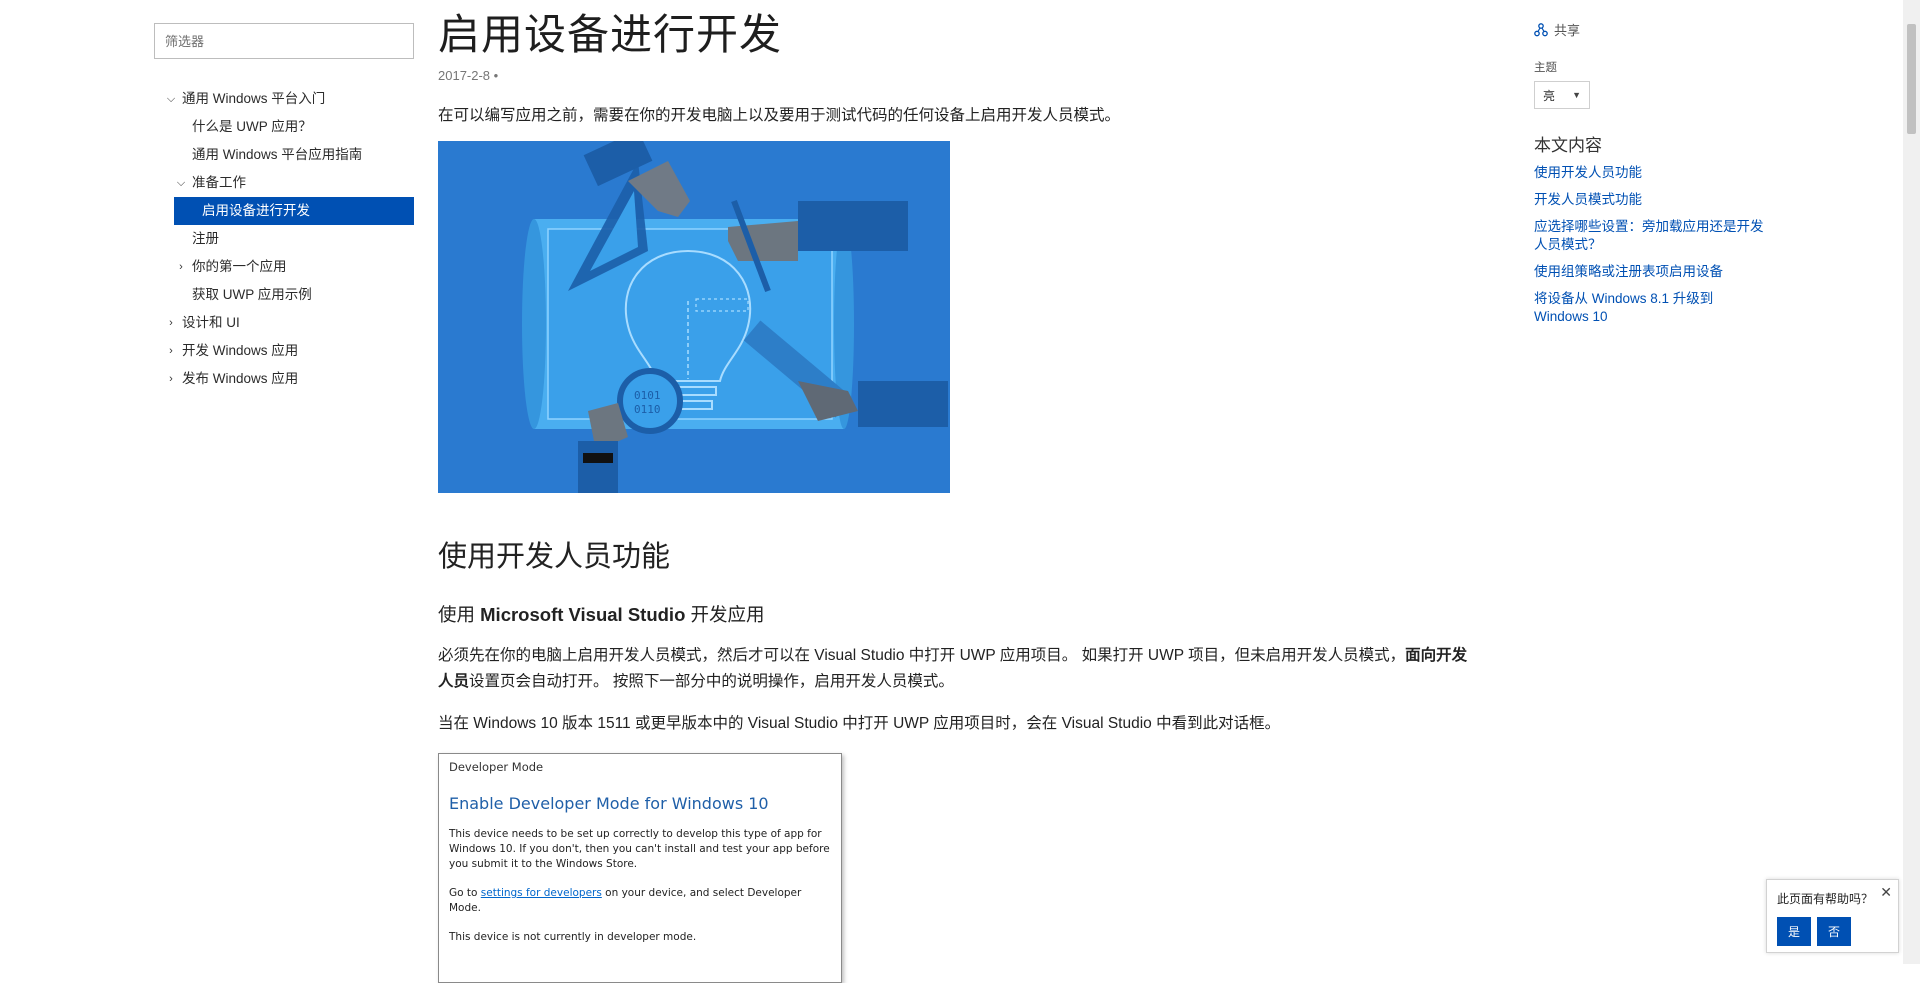 This screenshot has height=983, width=1920. Describe the element at coordinates (554, 557) in the screenshot. I see `section-heading: 使用开发人员功能` at that location.